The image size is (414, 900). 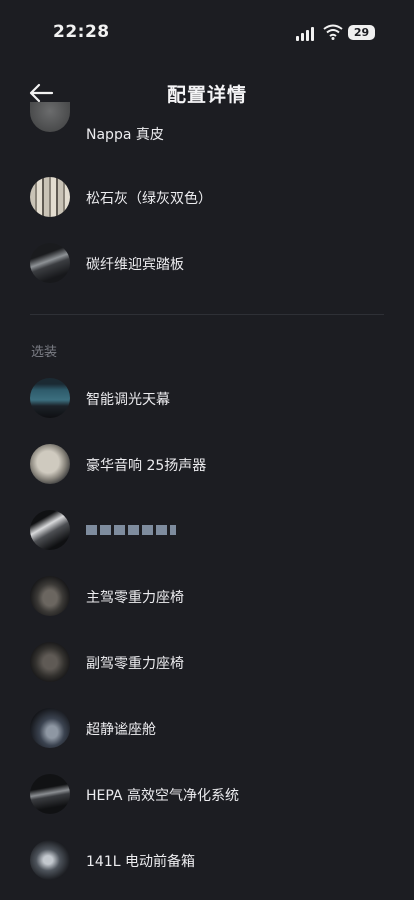 I want to click on item-label: 主驾零重力座椅, so click(x=135, y=598).